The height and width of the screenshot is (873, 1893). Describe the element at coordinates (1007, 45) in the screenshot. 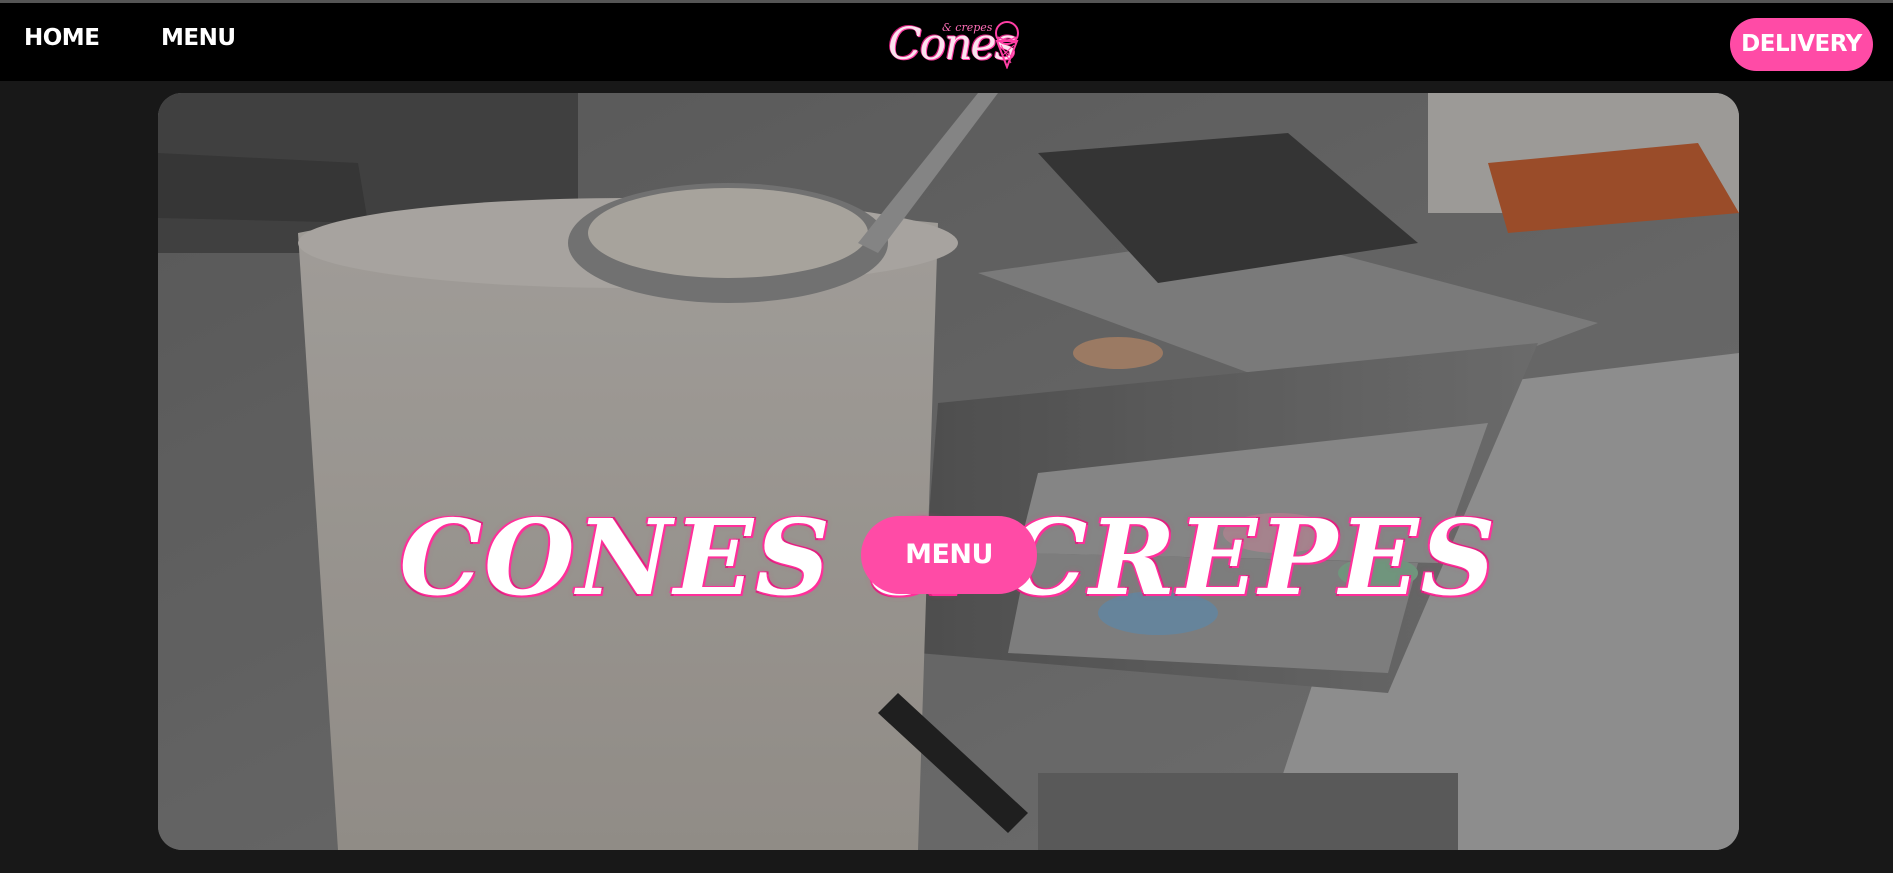

I see `ice-cream-cone-icon` at that location.